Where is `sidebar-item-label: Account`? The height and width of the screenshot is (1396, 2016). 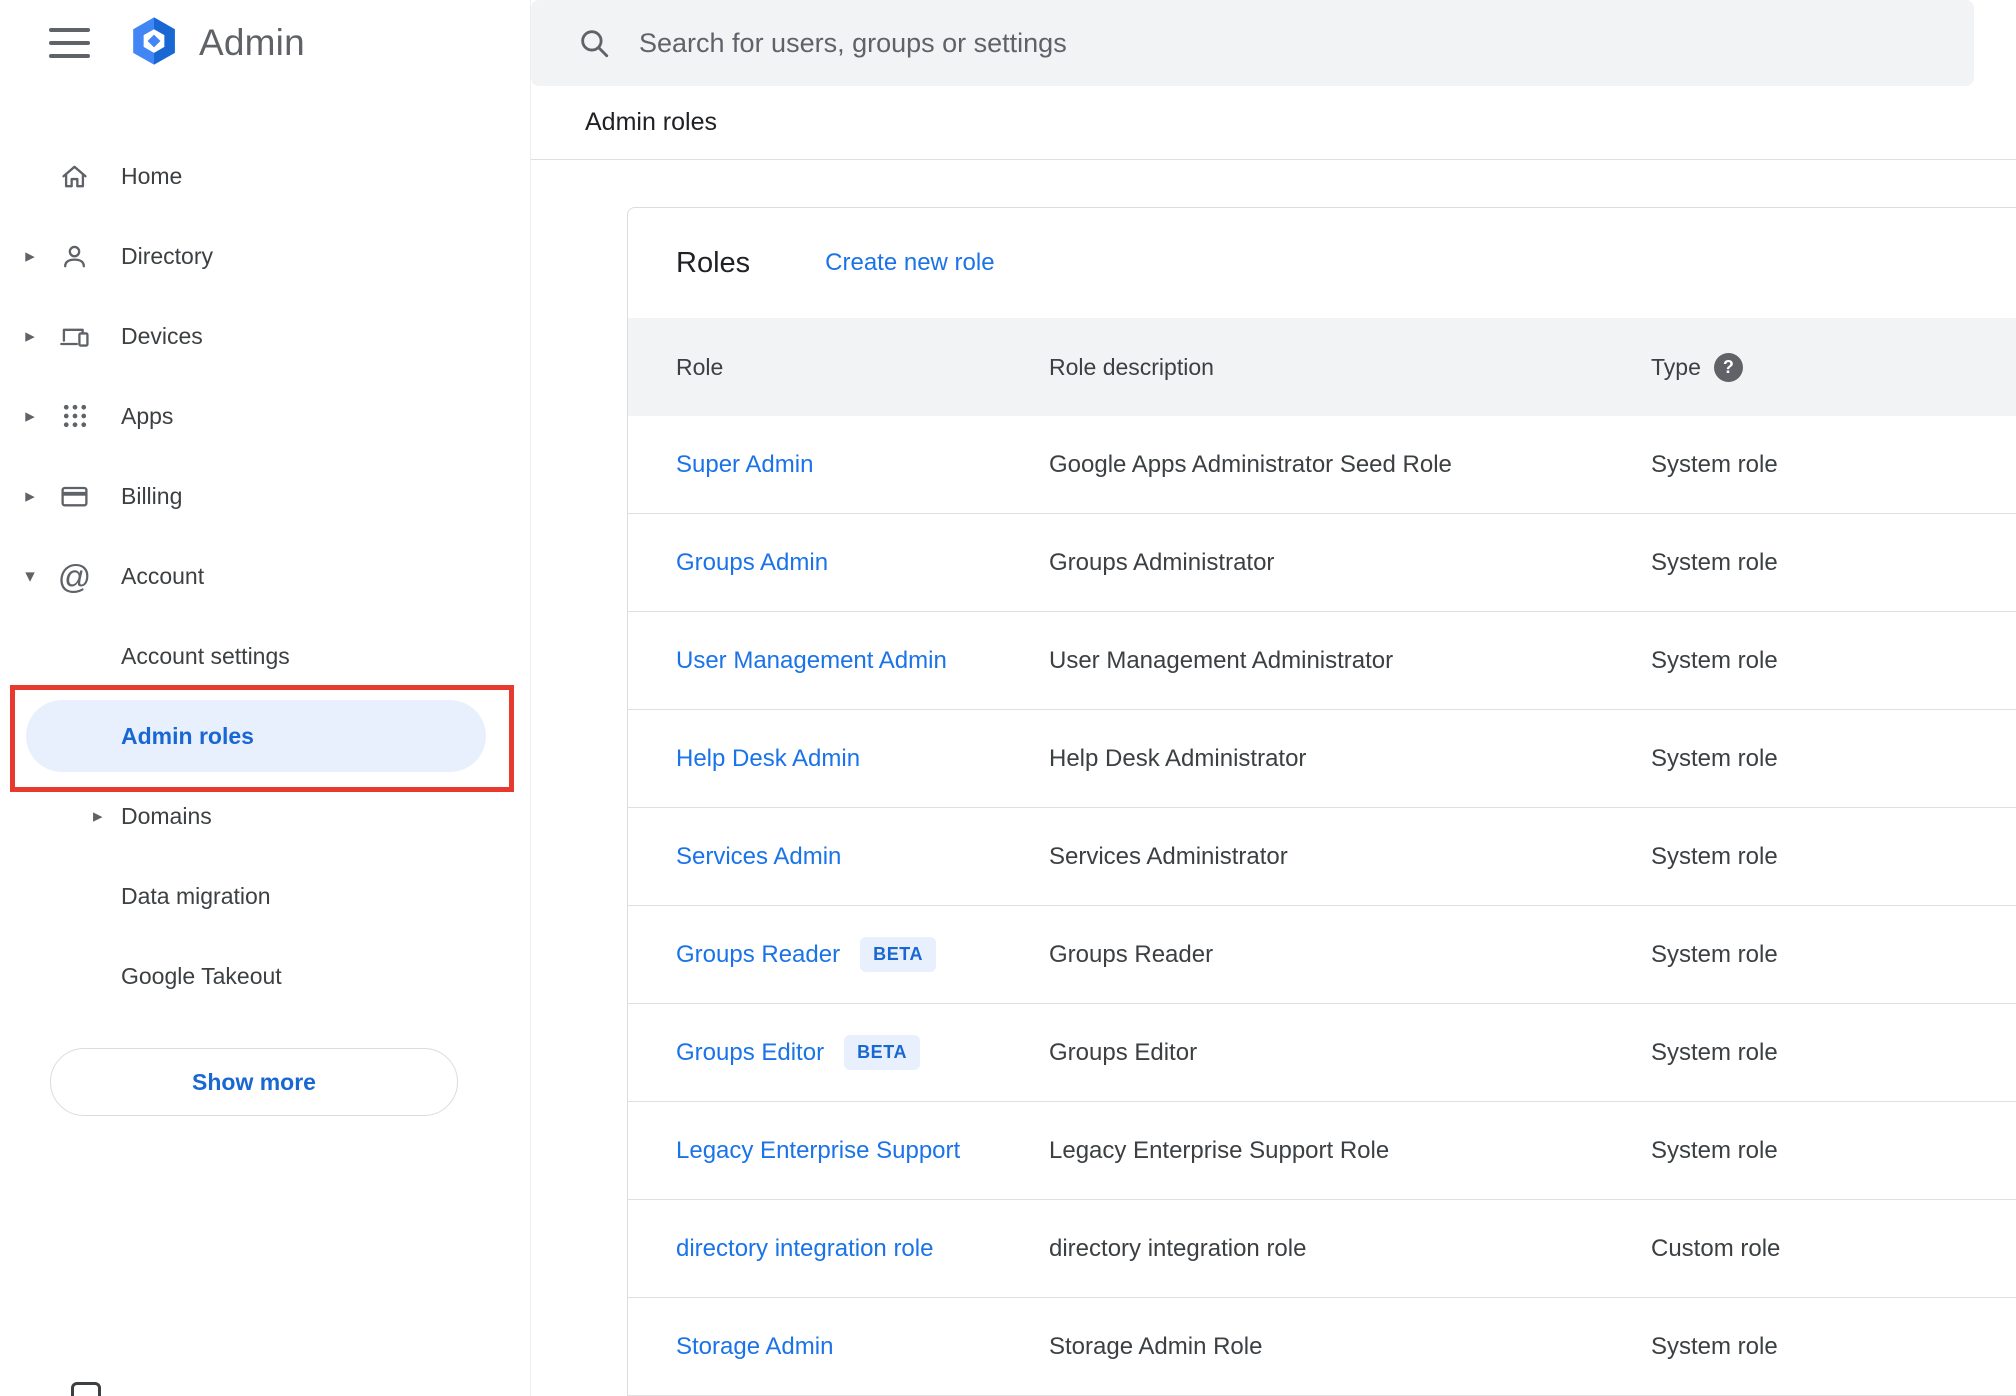
sidebar-item-label: Account is located at coordinates (163, 575).